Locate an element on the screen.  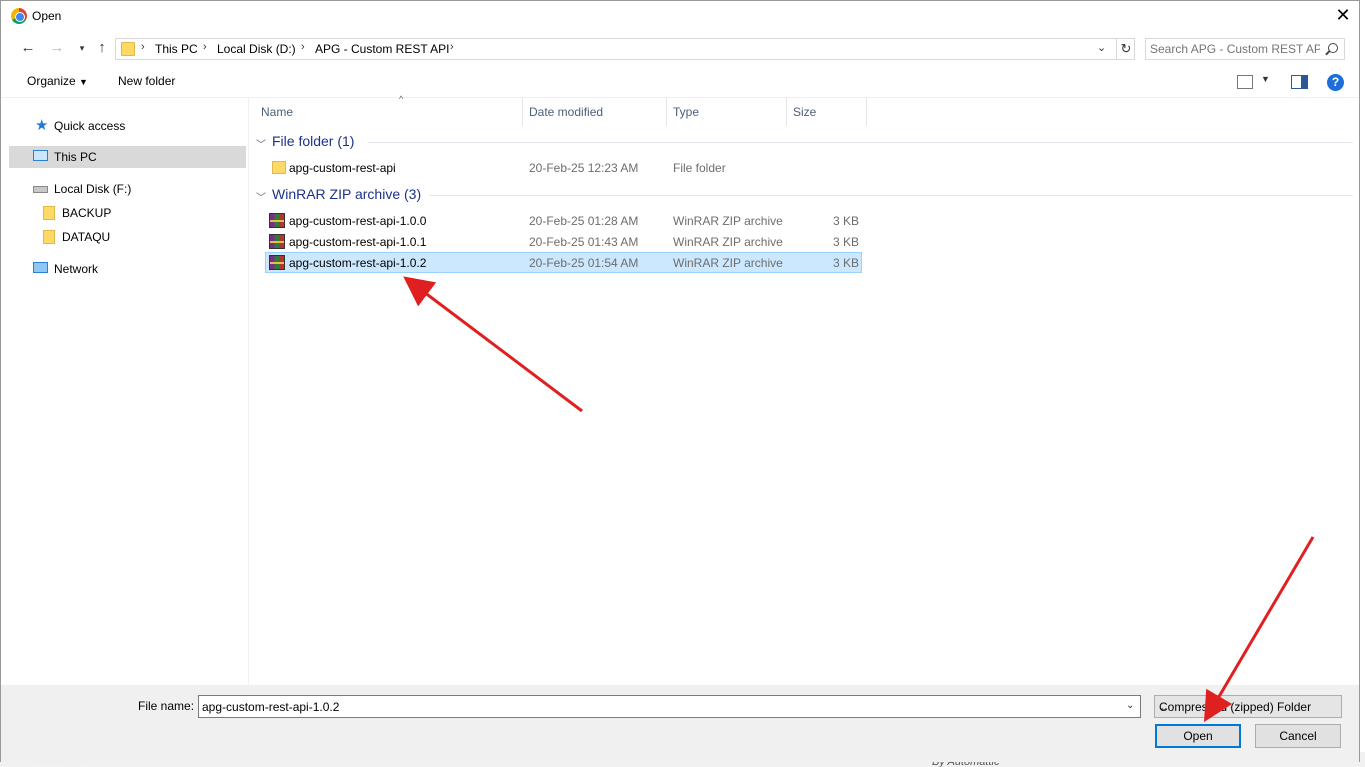
search-box is located at coordinates (1245, 49).